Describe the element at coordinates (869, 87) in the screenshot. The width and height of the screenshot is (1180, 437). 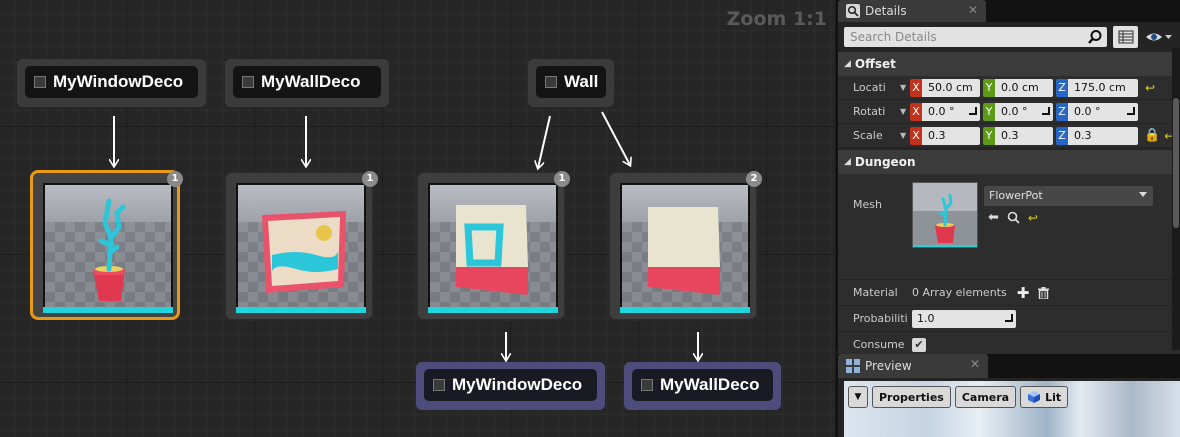
I see `location-label: Locati` at that location.